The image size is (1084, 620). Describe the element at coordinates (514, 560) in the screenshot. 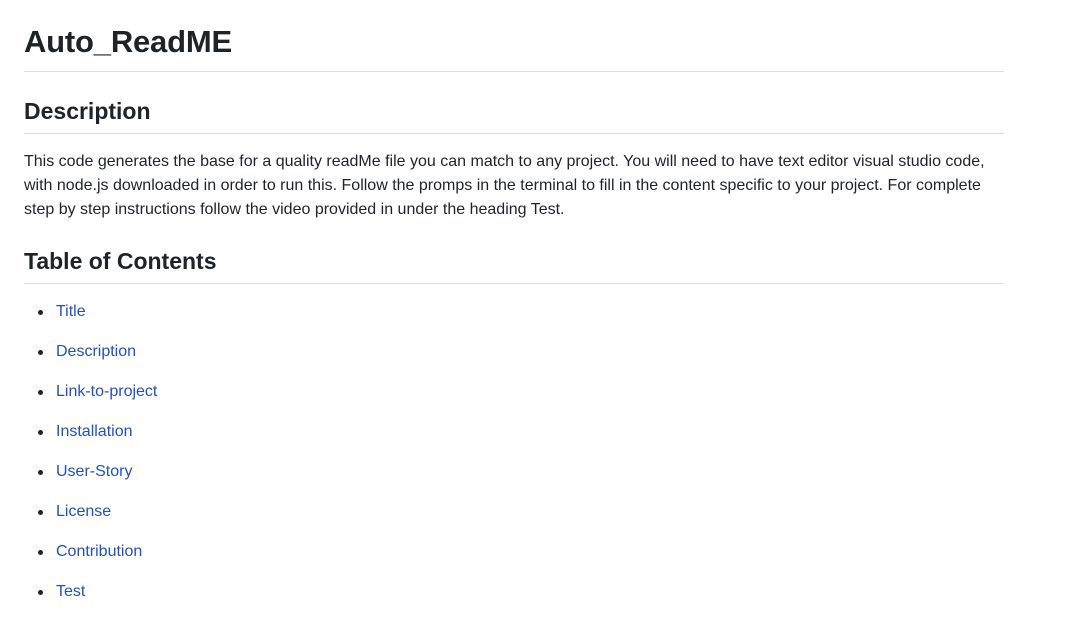

I see `toc-item-contribution: Contribution` at that location.